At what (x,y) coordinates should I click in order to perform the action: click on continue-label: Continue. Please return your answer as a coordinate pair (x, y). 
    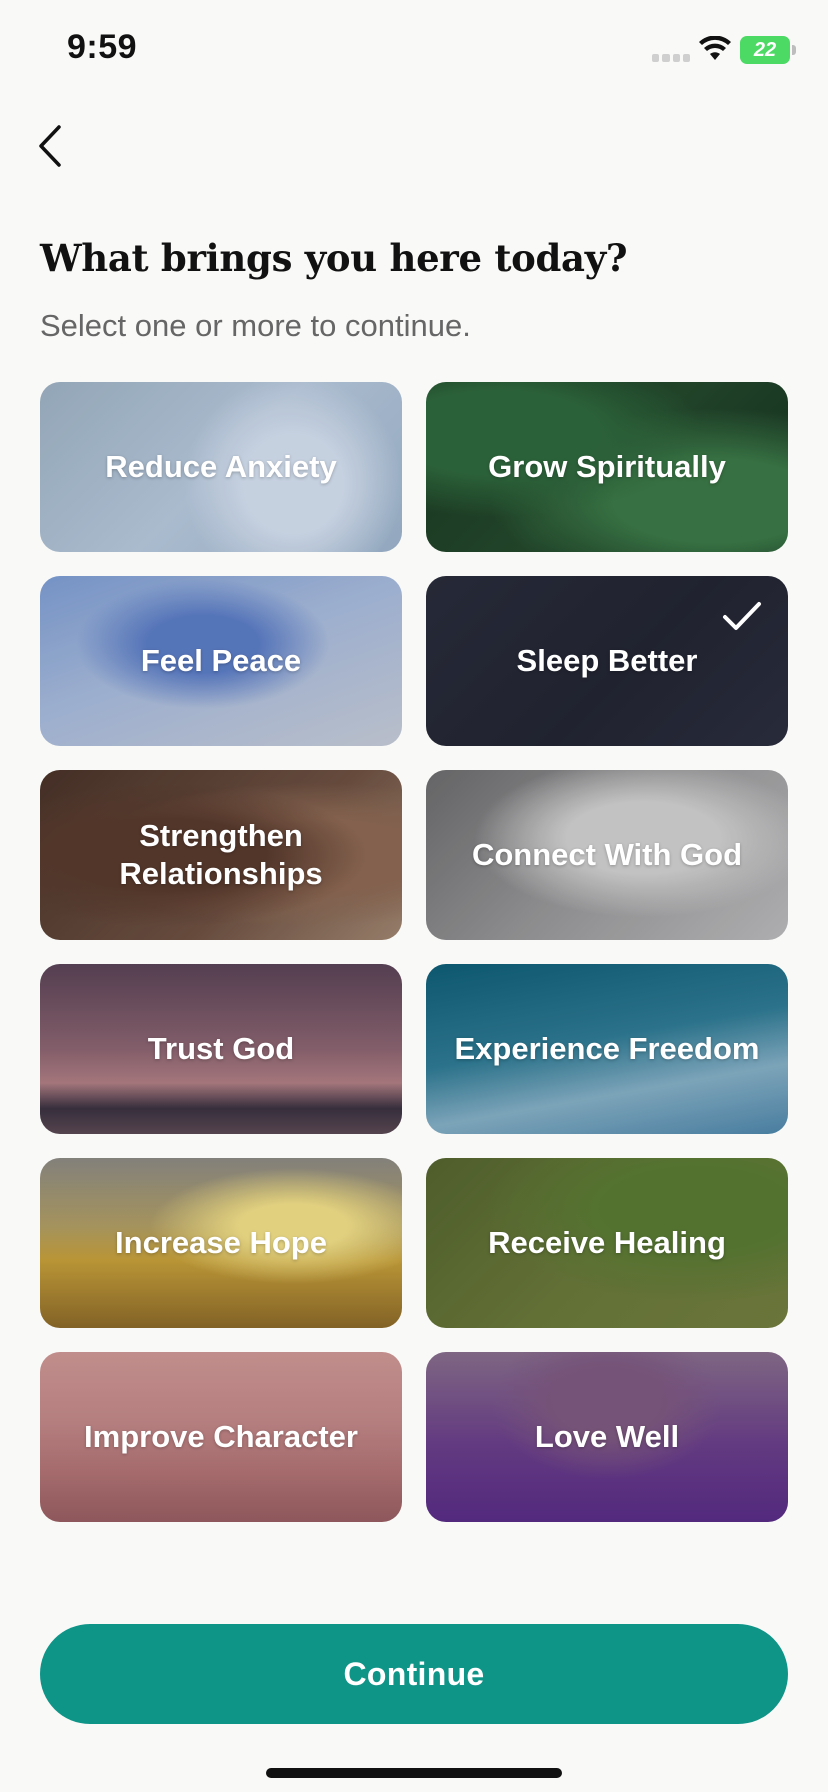
    Looking at the image, I should click on (414, 1673).